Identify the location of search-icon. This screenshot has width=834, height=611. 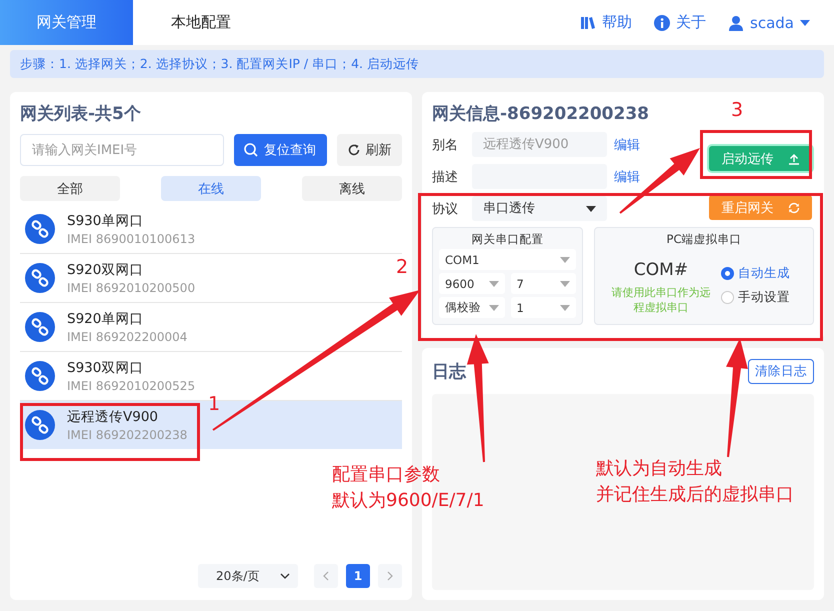
(251, 150).